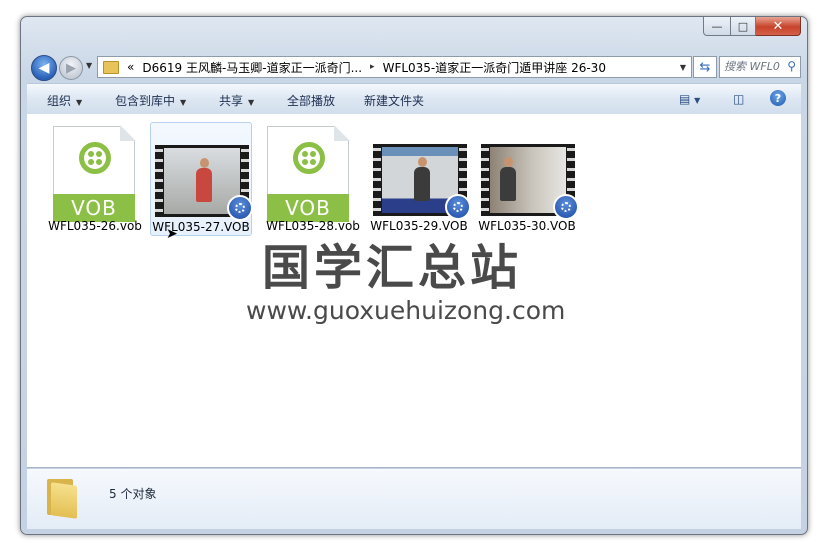 The width and height of the screenshot is (827, 555). I want to click on change-view-button: ▤ ▼, so click(689, 99).